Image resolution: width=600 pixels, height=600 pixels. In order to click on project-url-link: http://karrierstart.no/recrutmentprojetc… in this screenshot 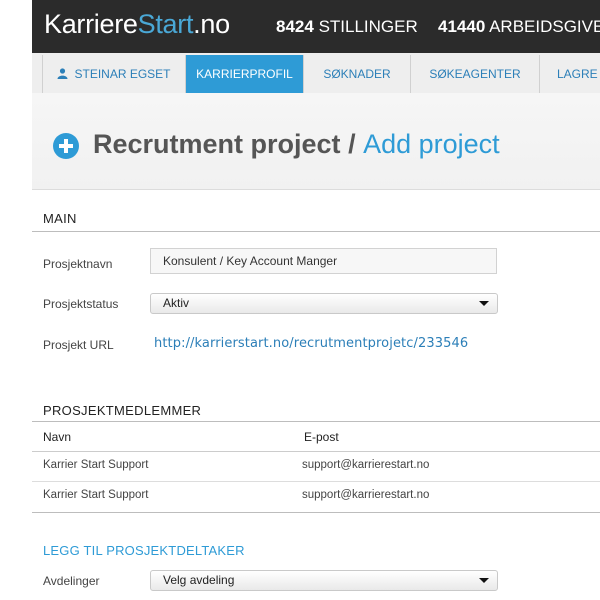, I will do `click(311, 343)`.